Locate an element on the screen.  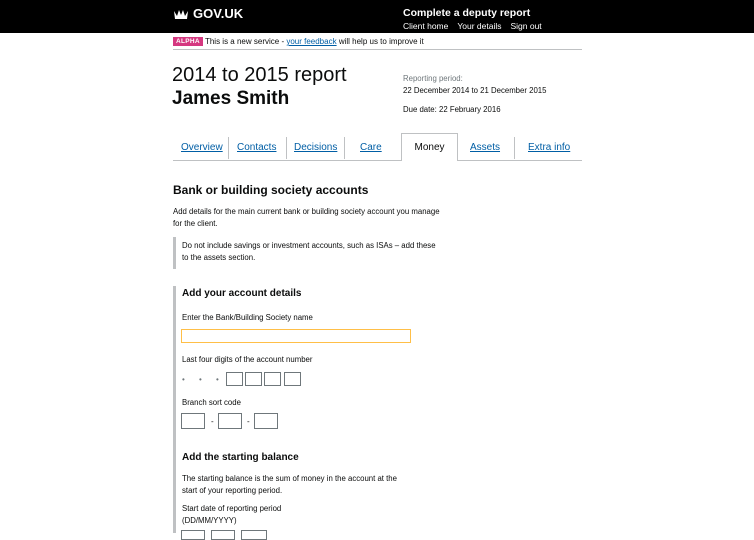
reporting-period-label: Reporting period: is located at coordinates (433, 78).